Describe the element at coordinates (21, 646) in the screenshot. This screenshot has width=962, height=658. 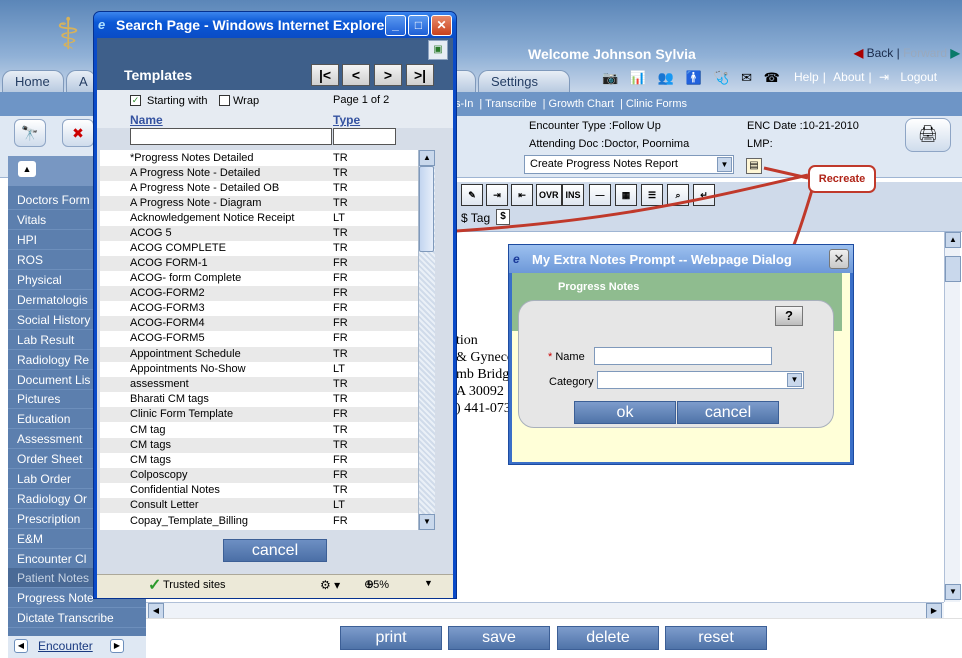
I see `chevron-left-icon: ◀` at that location.